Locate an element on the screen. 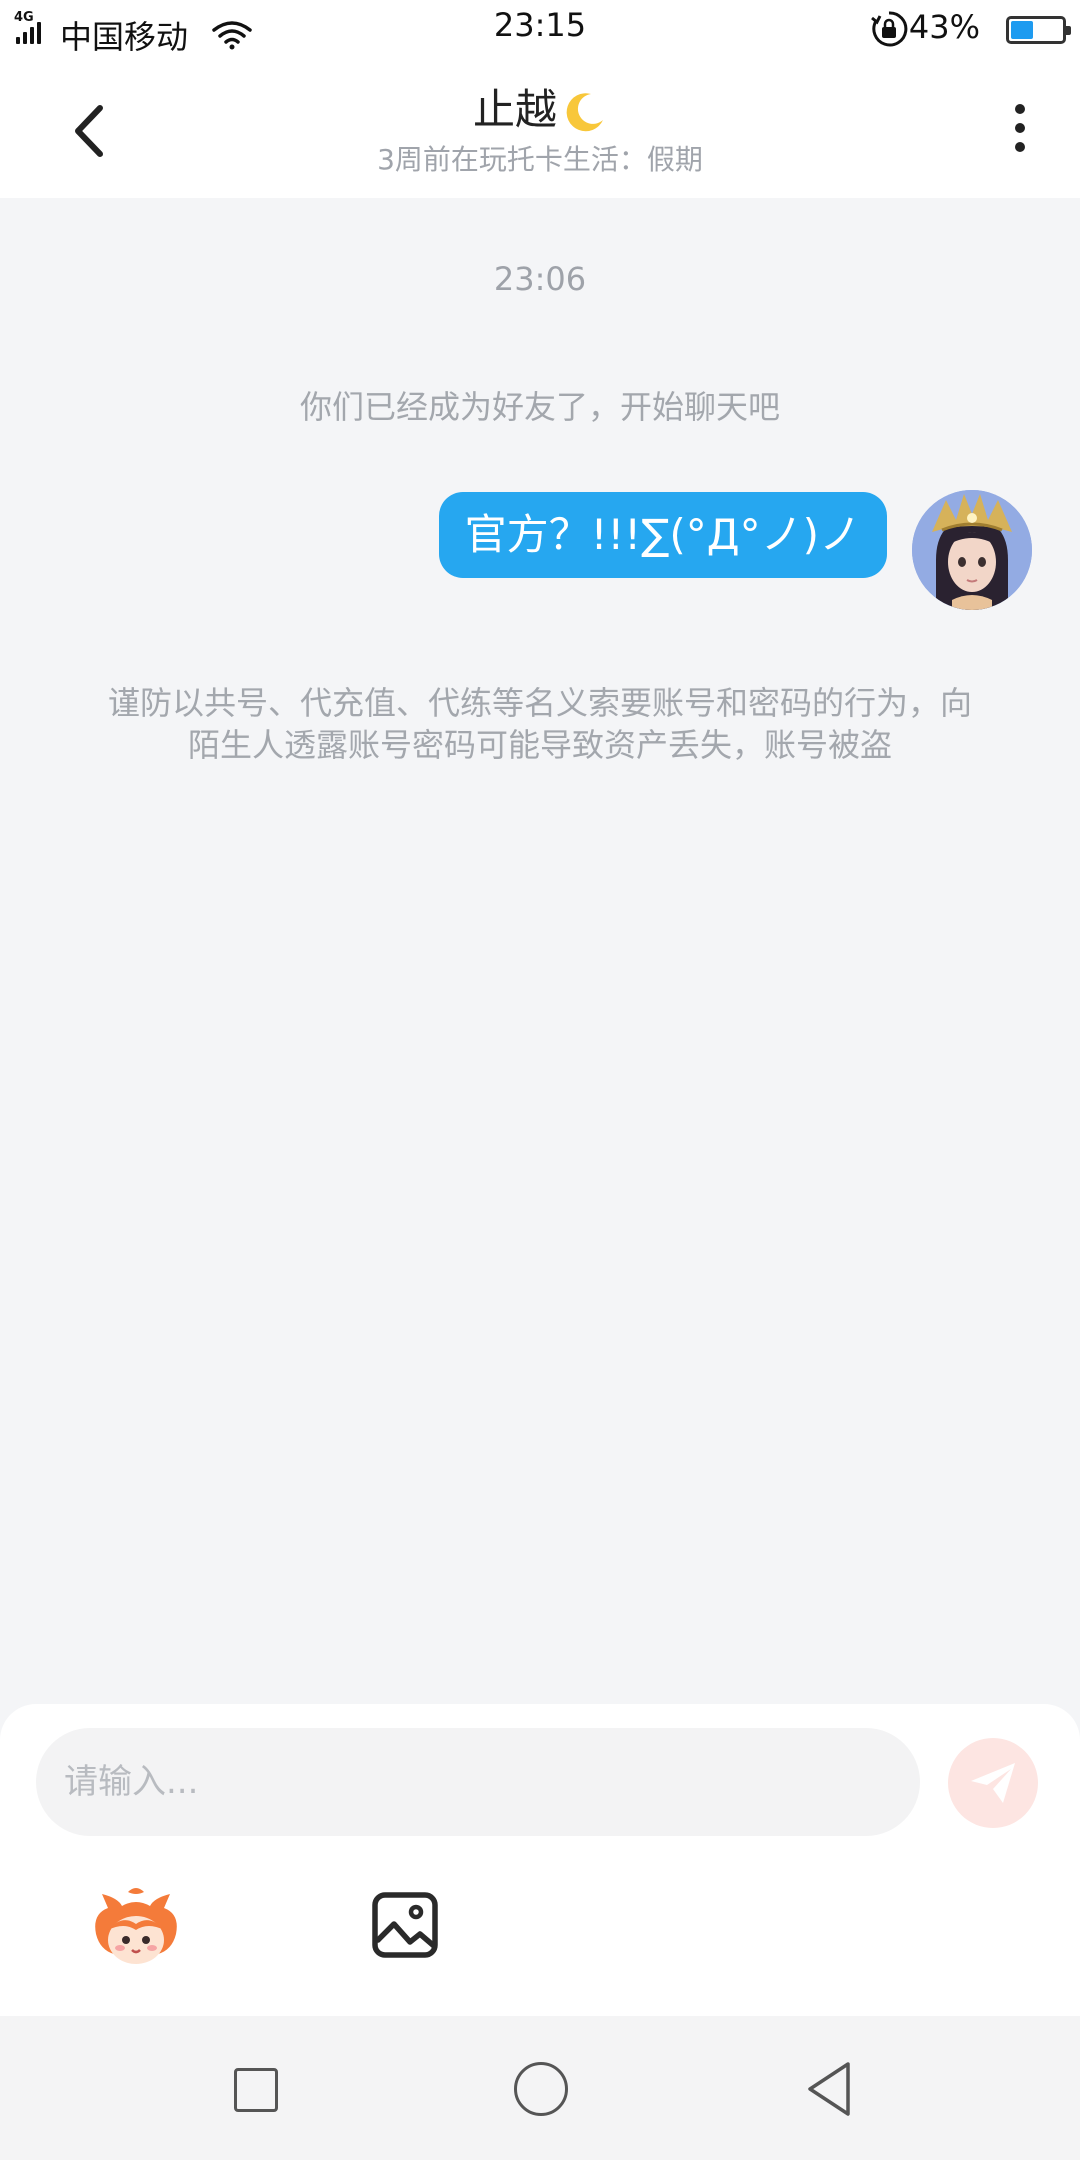 The height and width of the screenshot is (2160, 1080). status-bar: 4G 中国移动 23:15 43% is located at coordinates (540, 28).